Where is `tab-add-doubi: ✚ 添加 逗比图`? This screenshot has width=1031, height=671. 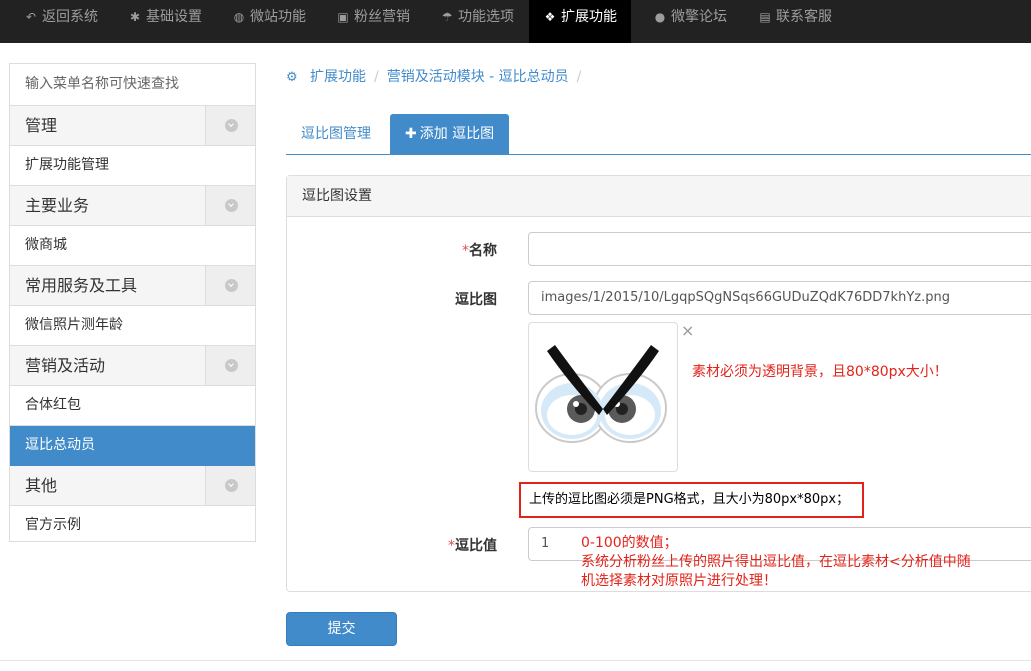 tab-add-doubi: ✚ 添加 逗比图 is located at coordinates (450, 134).